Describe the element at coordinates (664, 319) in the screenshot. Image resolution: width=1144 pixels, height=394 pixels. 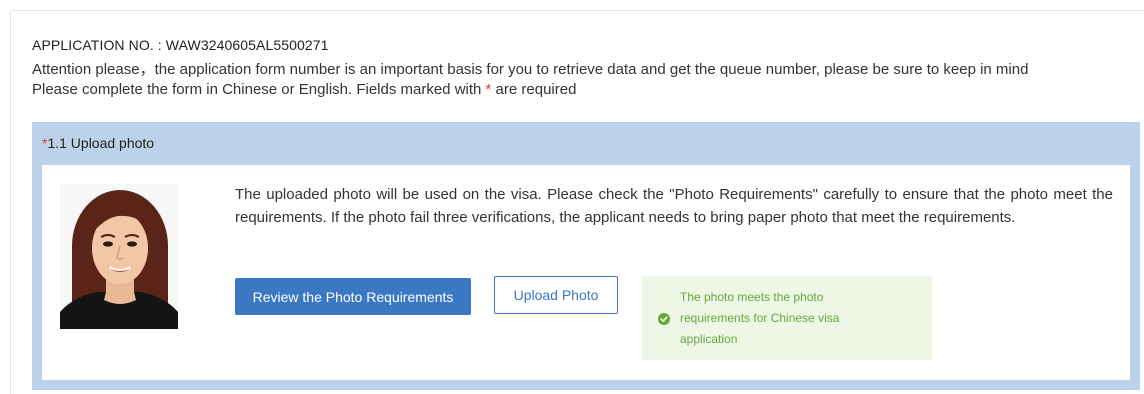
I see `check-circle-icon` at that location.